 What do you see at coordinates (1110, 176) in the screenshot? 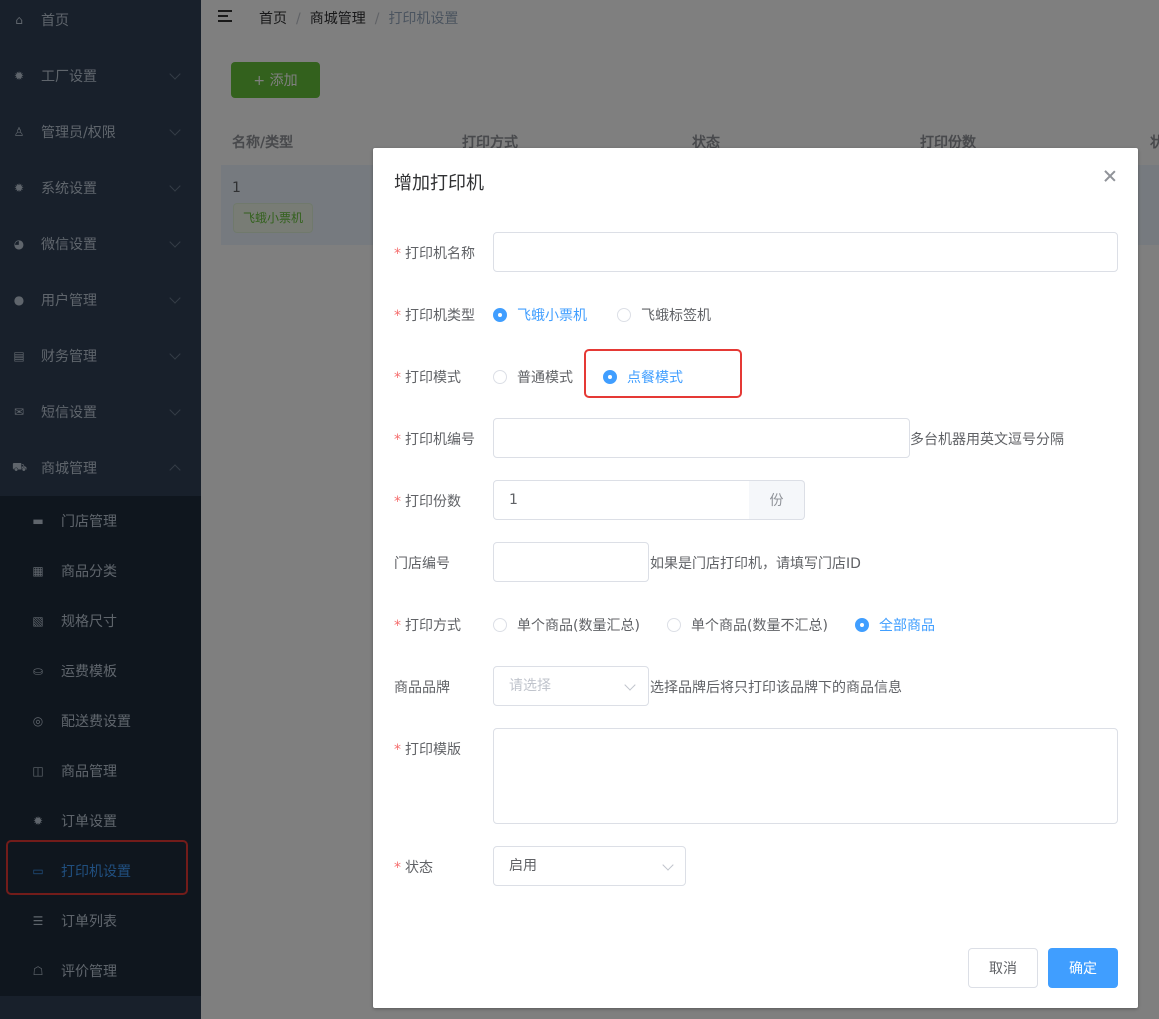
I see `close-icon` at bounding box center [1110, 176].